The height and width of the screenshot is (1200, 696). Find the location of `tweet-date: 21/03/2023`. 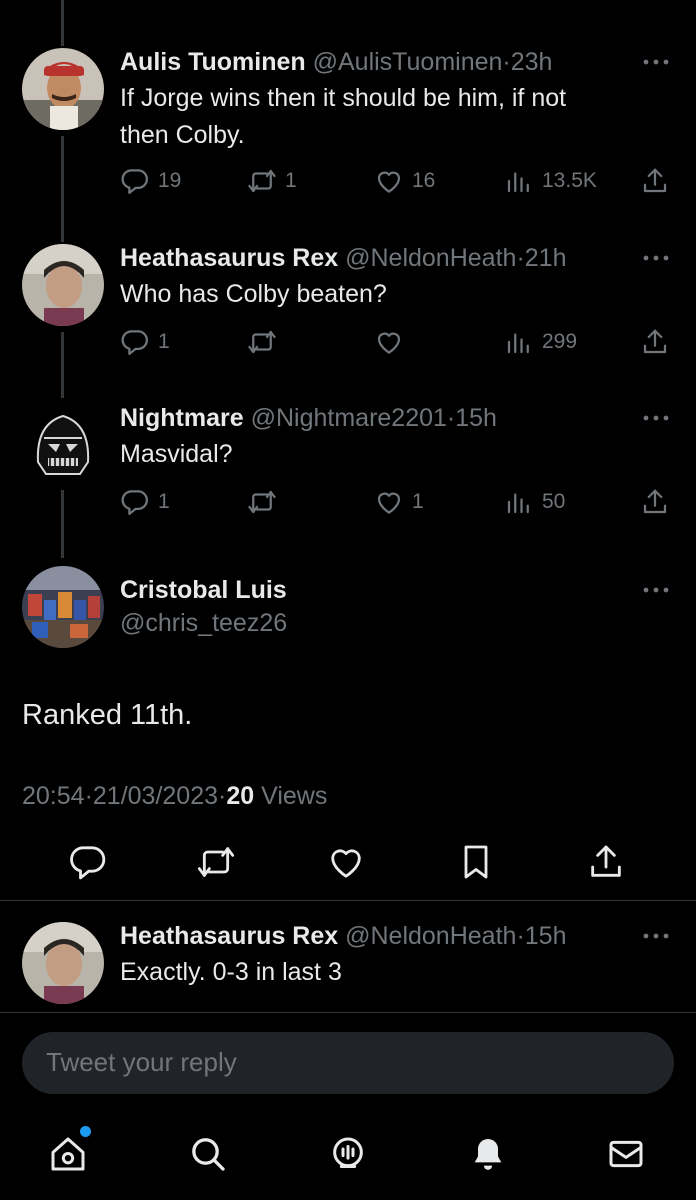

tweet-date: 21/03/2023 is located at coordinates (155, 796).